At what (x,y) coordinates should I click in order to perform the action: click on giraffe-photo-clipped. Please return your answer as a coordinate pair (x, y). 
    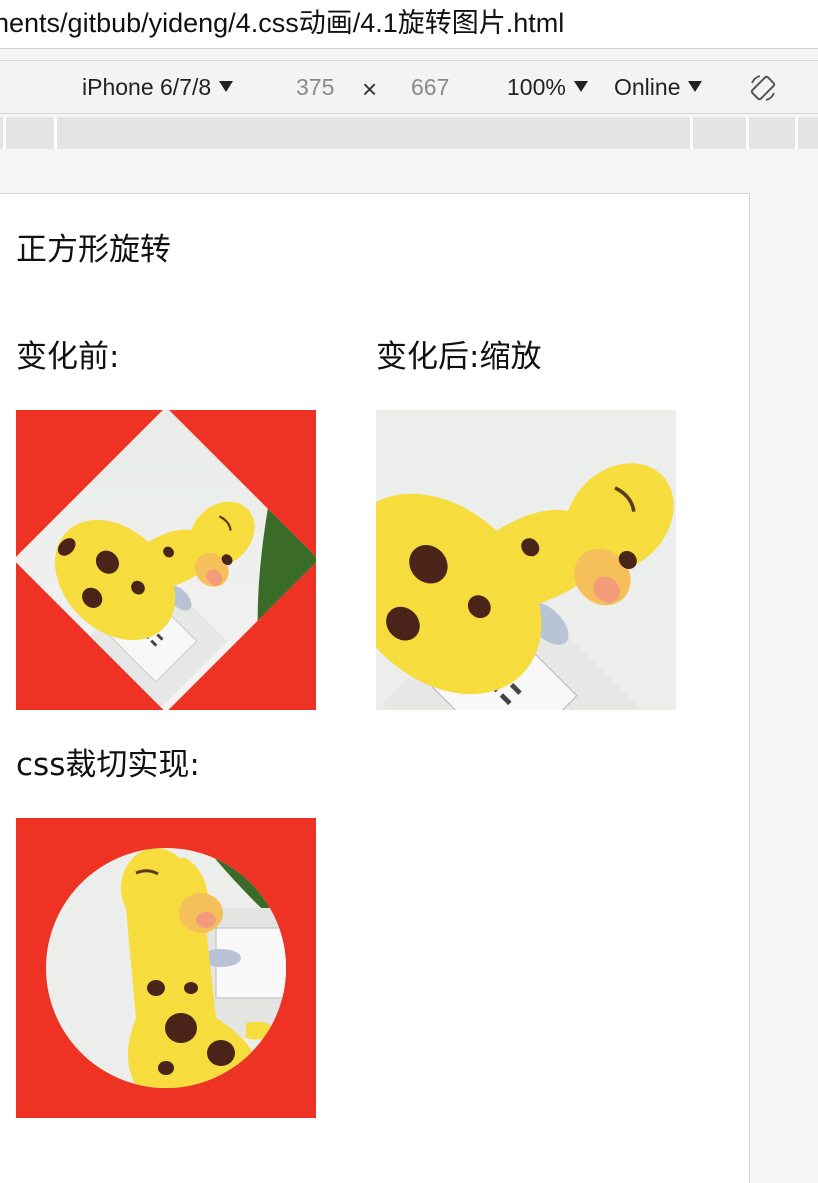
    Looking at the image, I should click on (166, 968).